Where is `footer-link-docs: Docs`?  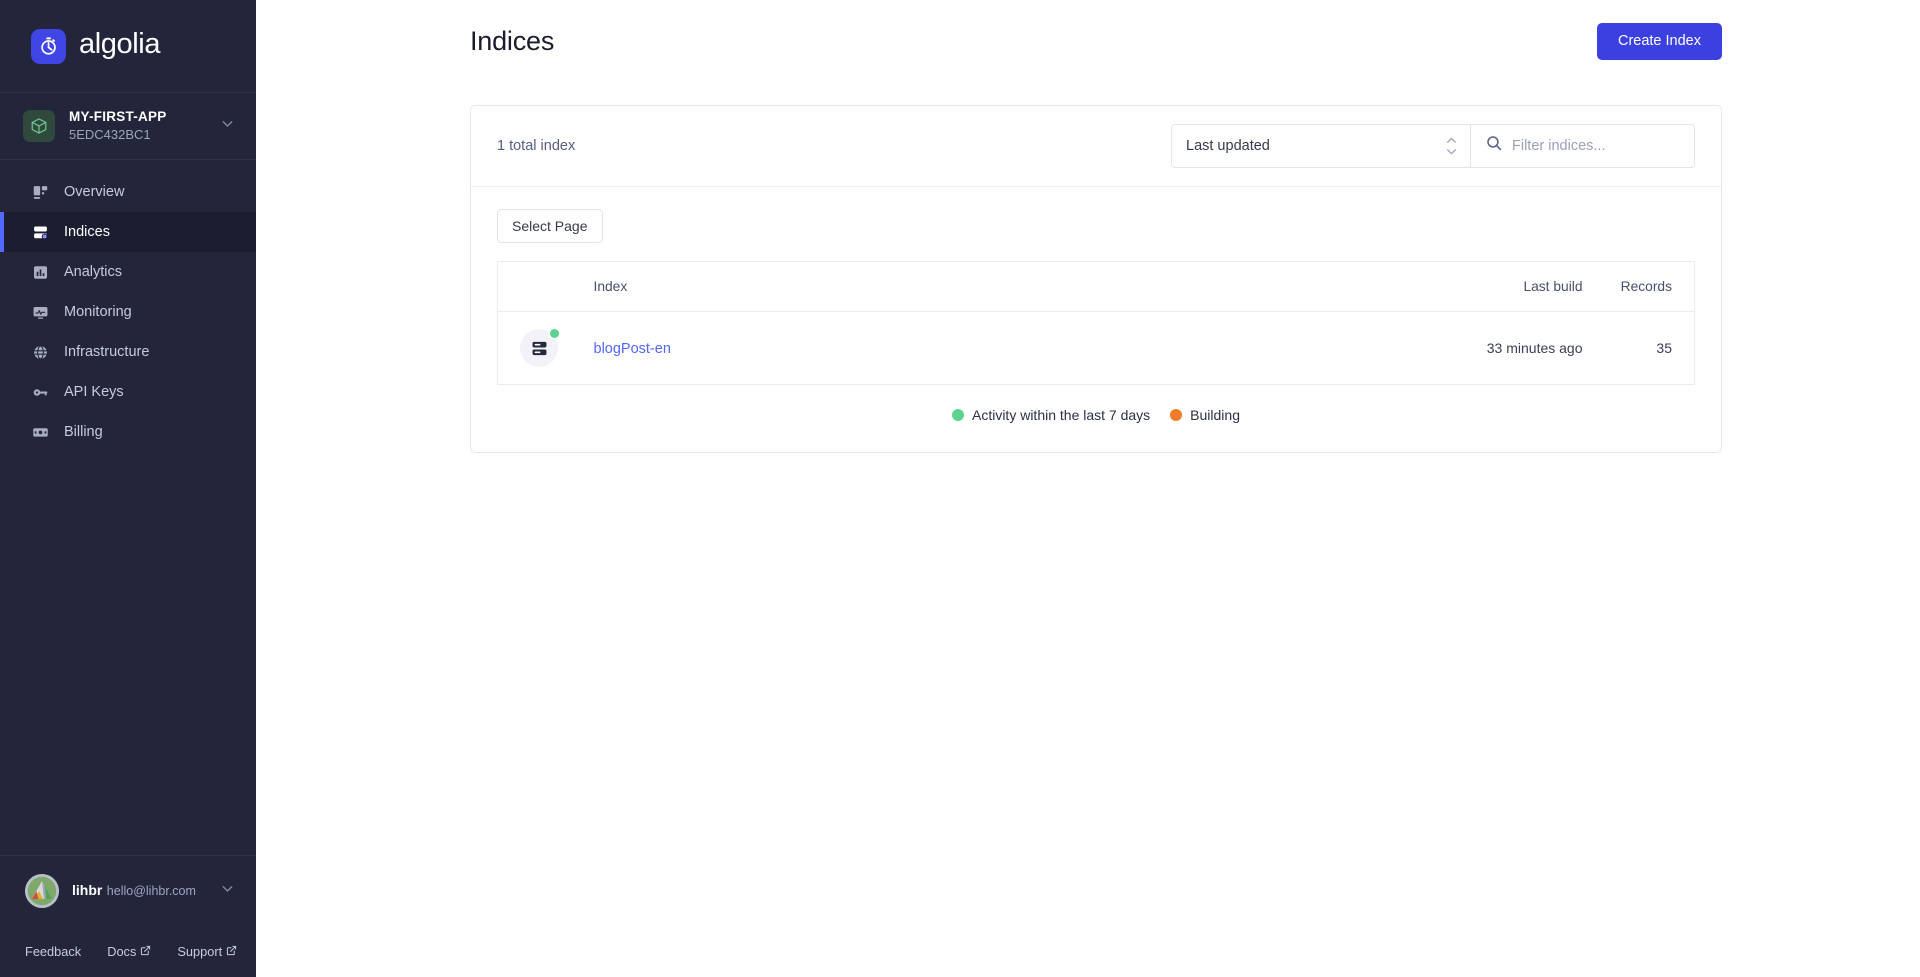
footer-link-docs: Docs is located at coordinates (129, 951).